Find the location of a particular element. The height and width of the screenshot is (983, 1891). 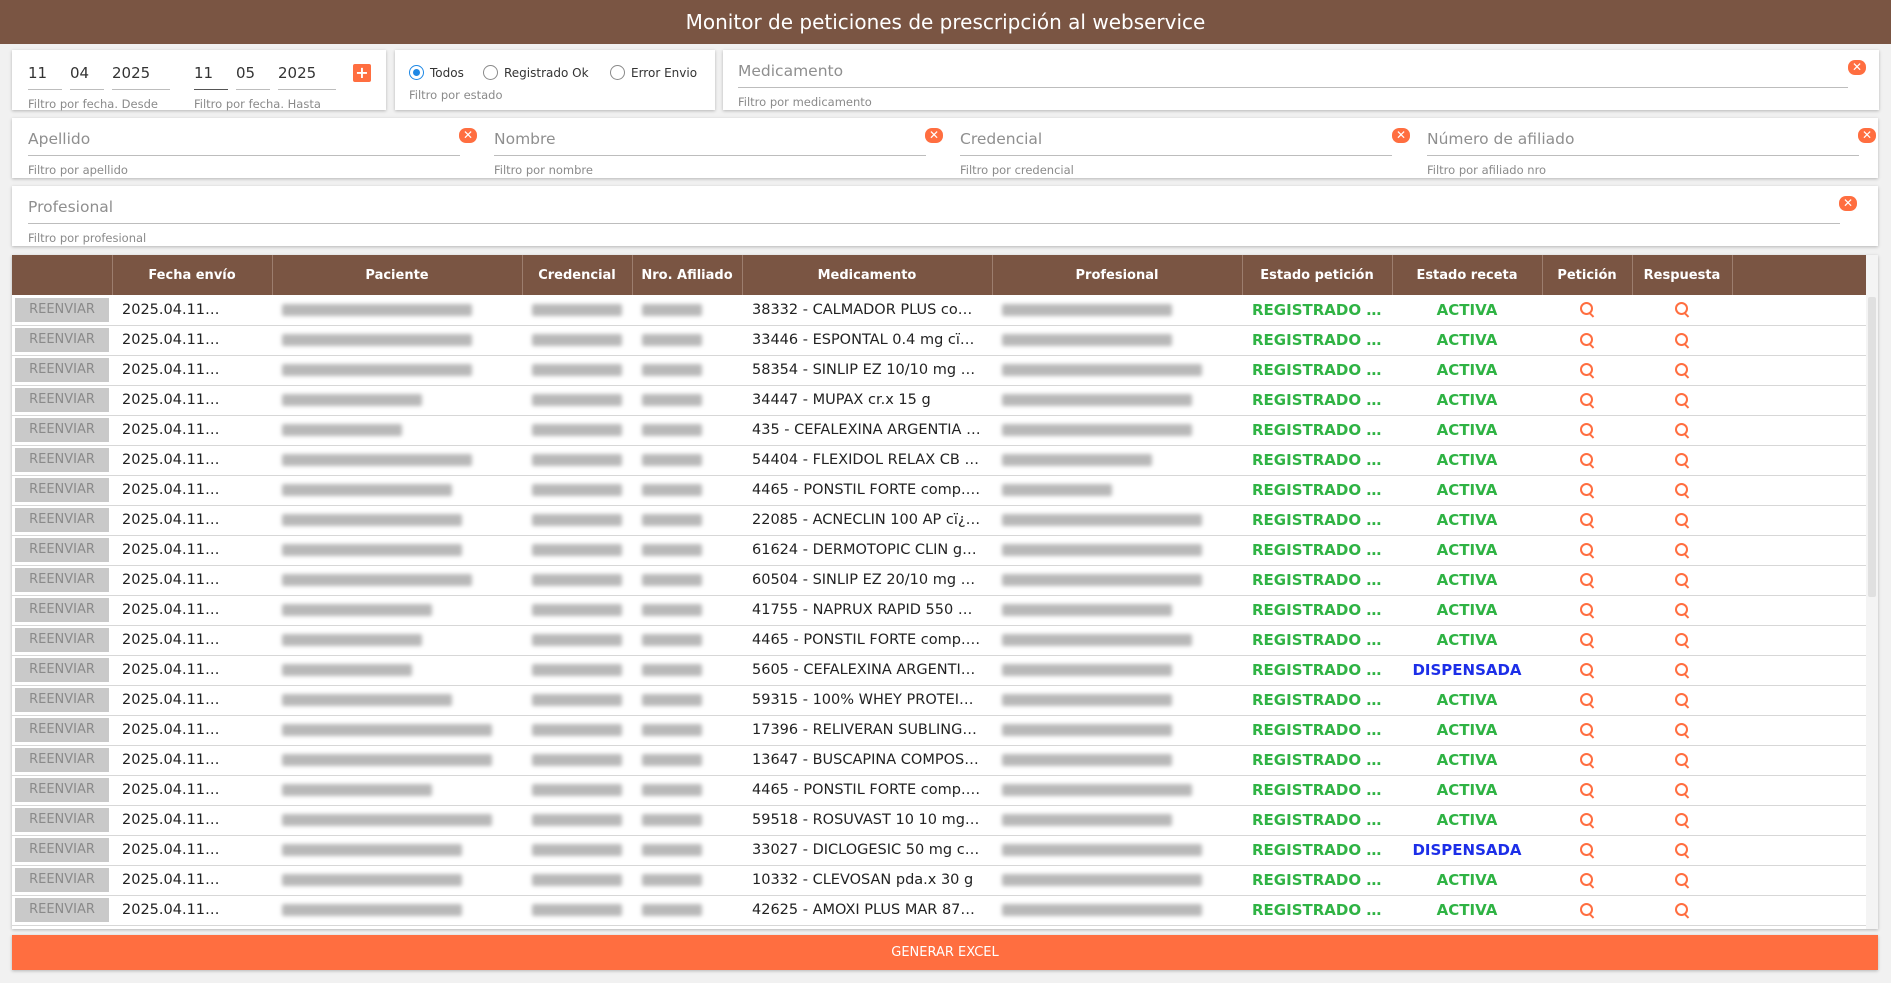

nombre-clear-icon: ✕ is located at coordinates (934, 135).